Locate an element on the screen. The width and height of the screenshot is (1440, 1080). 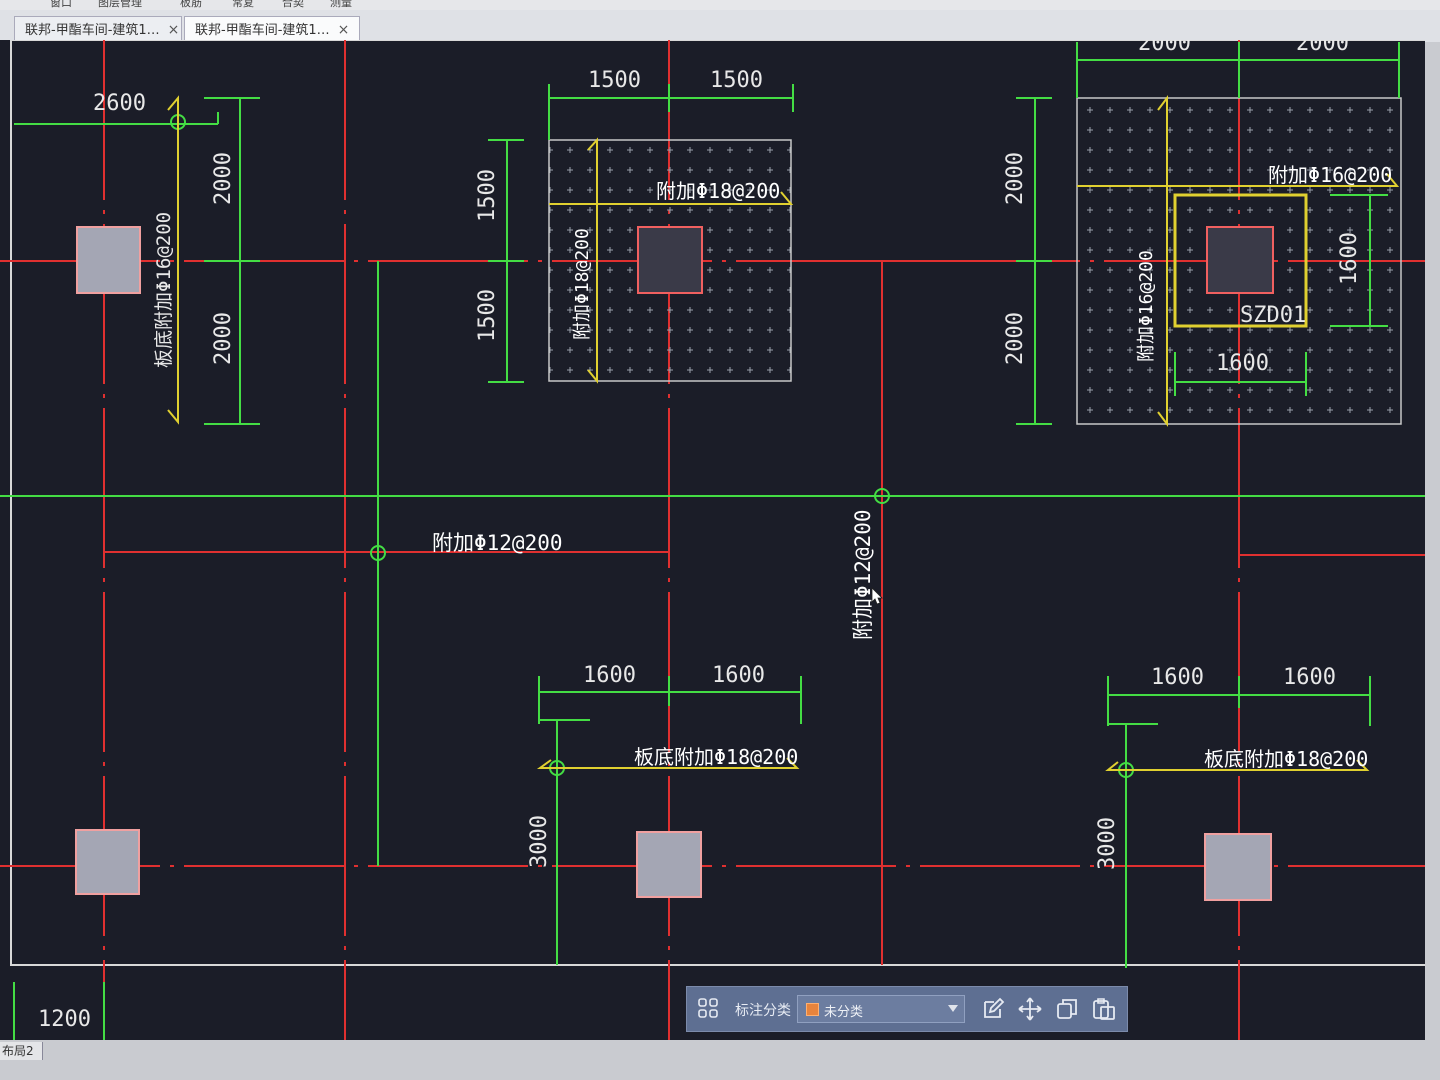
menu-item: 图层管理 is located at coordinates (120, 5).